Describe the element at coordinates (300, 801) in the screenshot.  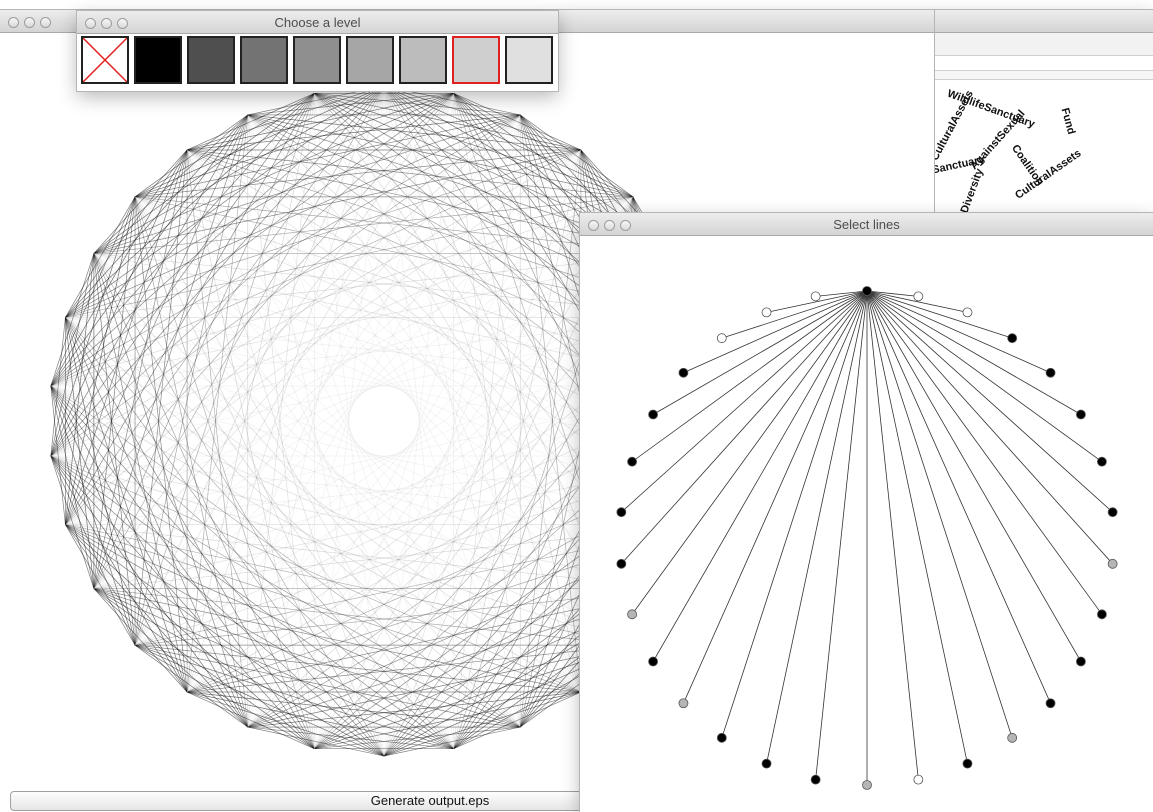
I see `generate-output-button: Generate output.eps` at that location.